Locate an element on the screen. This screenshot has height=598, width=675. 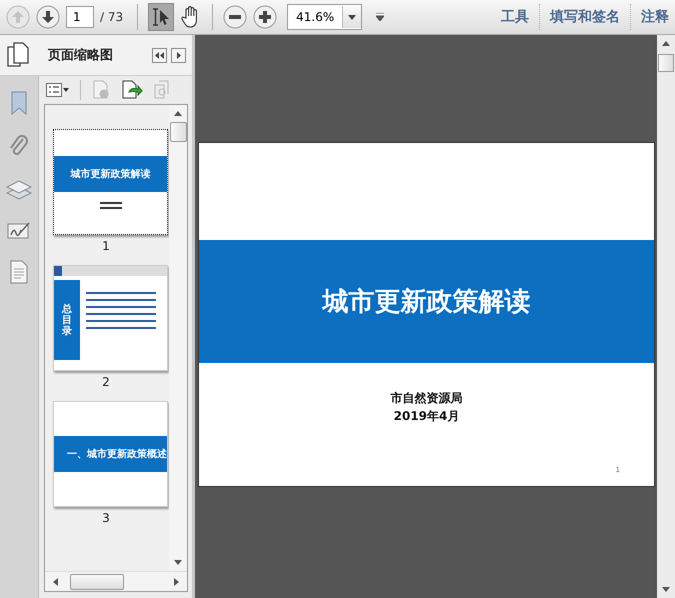
page-thumbnail: 一、城市更新政策概述 is located at coordinates (110, 454).